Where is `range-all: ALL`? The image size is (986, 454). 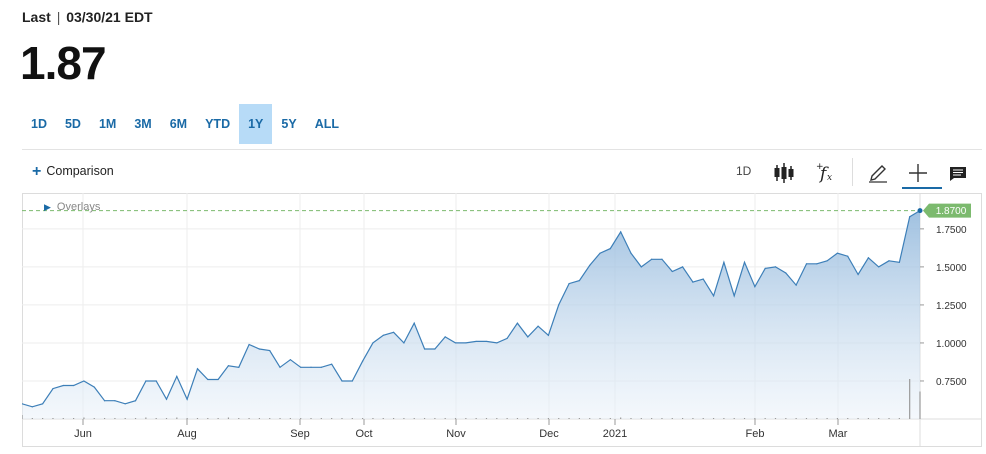
range-all: ALL is located at coordinates (327, 124).